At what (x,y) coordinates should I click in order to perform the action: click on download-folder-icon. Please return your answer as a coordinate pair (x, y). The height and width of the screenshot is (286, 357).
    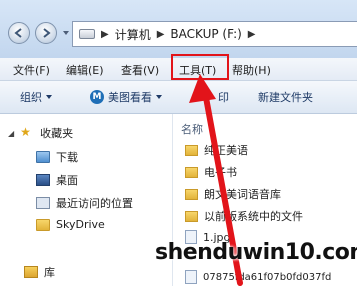
    Looking at the image, I should click on (43, 157).